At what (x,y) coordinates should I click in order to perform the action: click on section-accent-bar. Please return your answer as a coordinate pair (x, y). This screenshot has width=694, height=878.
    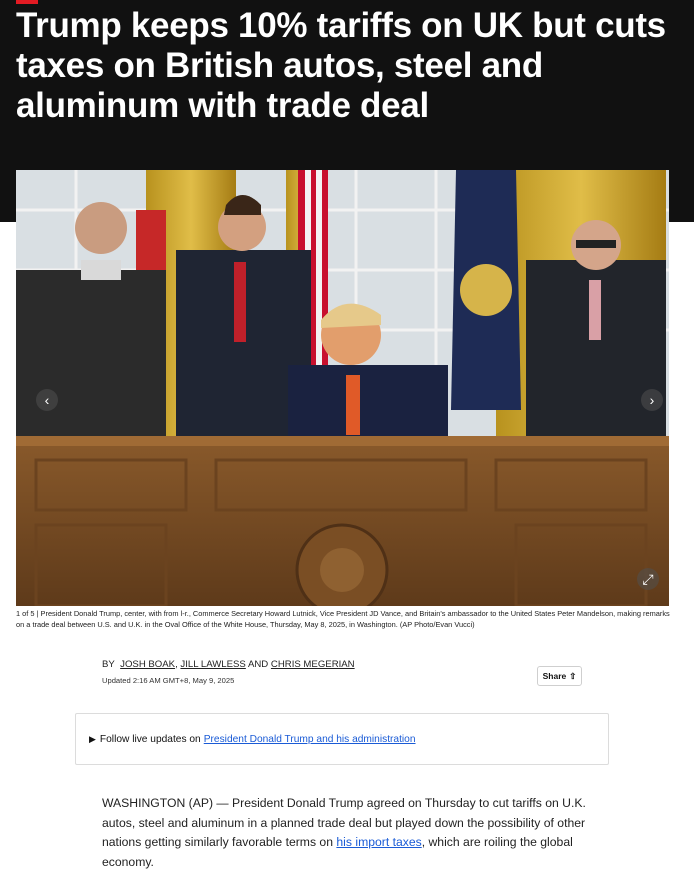
    Looking at the image, I should click on (27, 2).